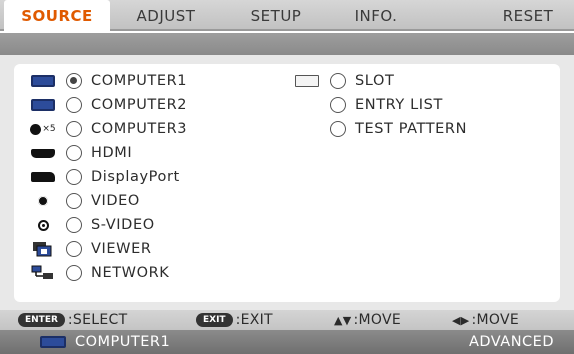 This screenshot has height=354, width=574. I want to click on source-label: COMPUTER2, so click(139, 105).